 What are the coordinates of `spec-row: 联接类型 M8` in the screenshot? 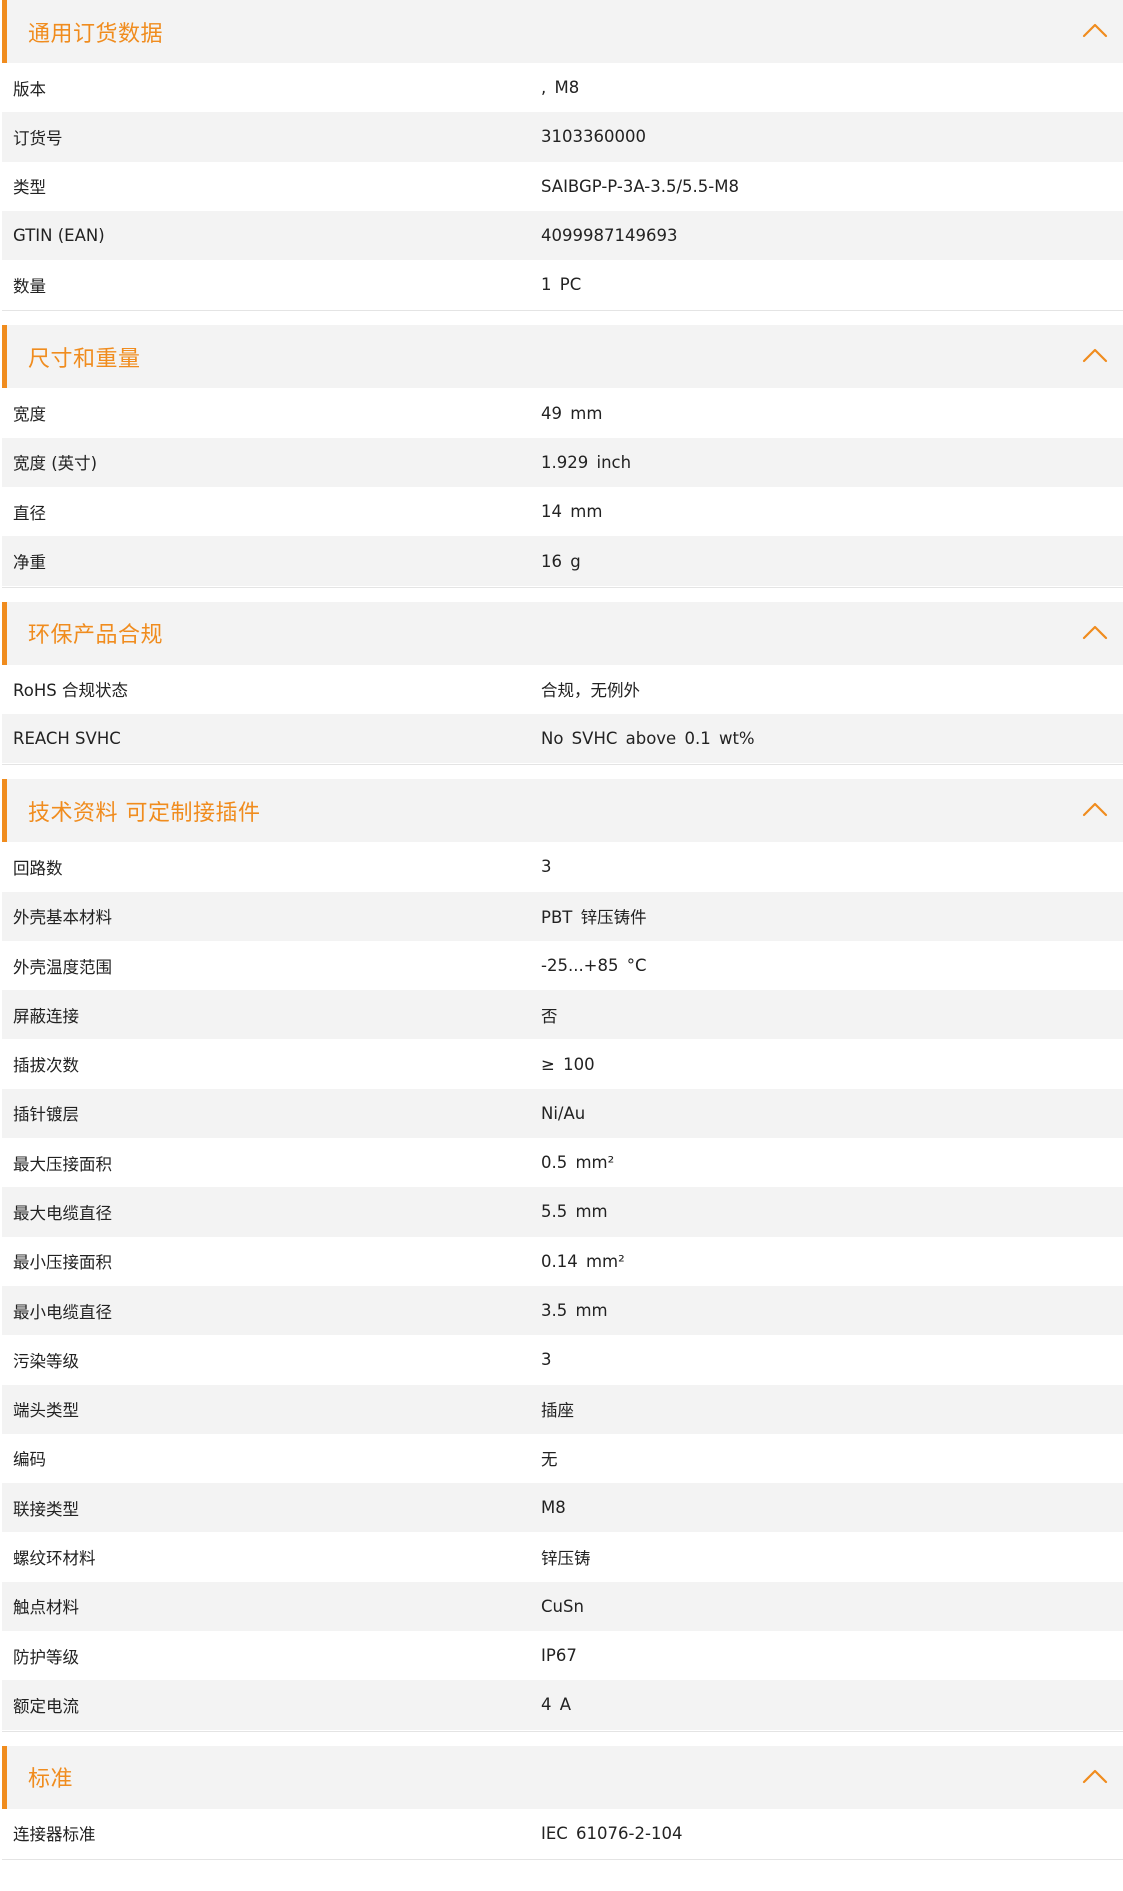 It's located at (562, 1508).